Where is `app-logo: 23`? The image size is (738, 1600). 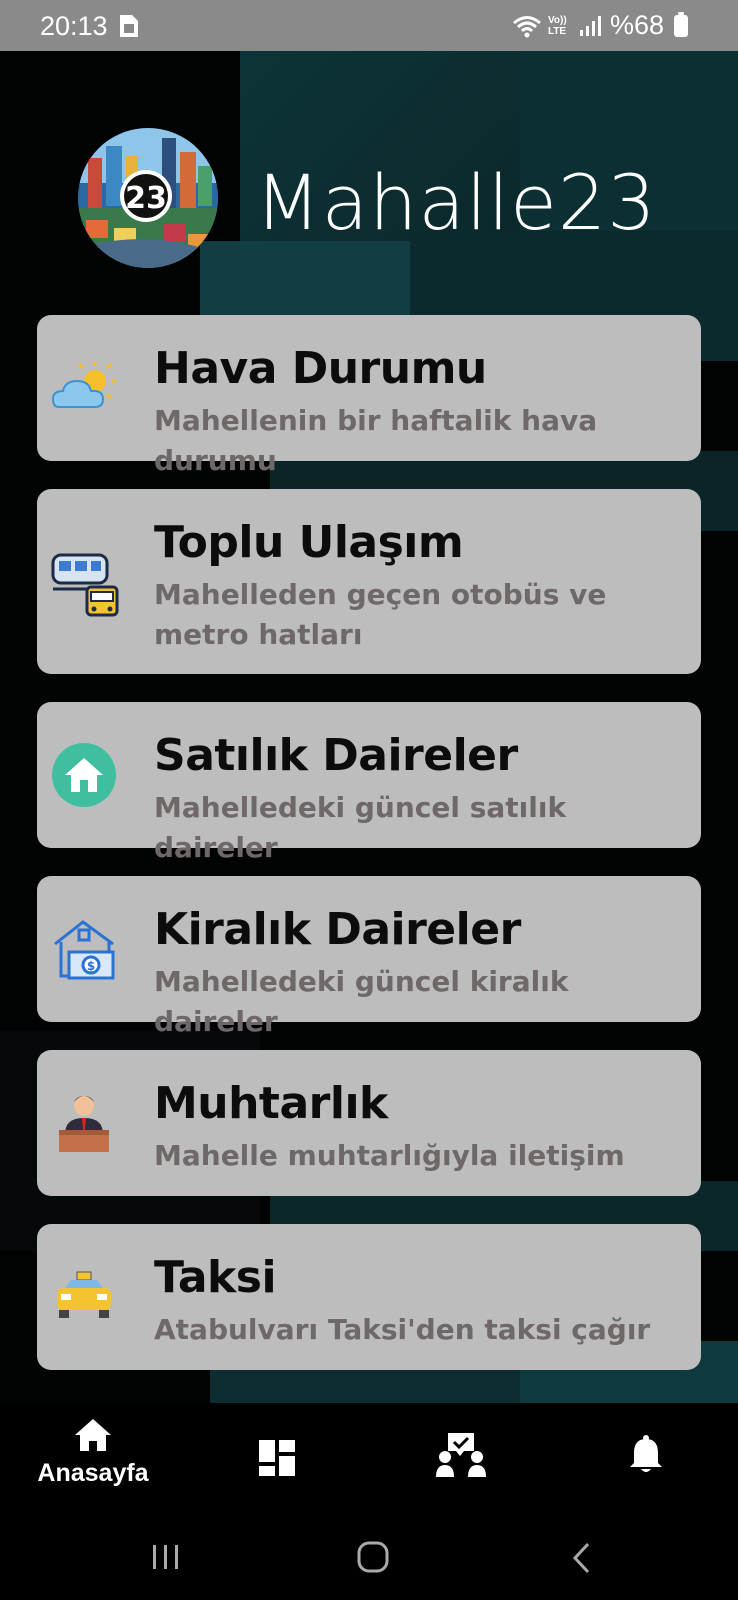
app-logo: 23 is located at coordinates (148, 198).